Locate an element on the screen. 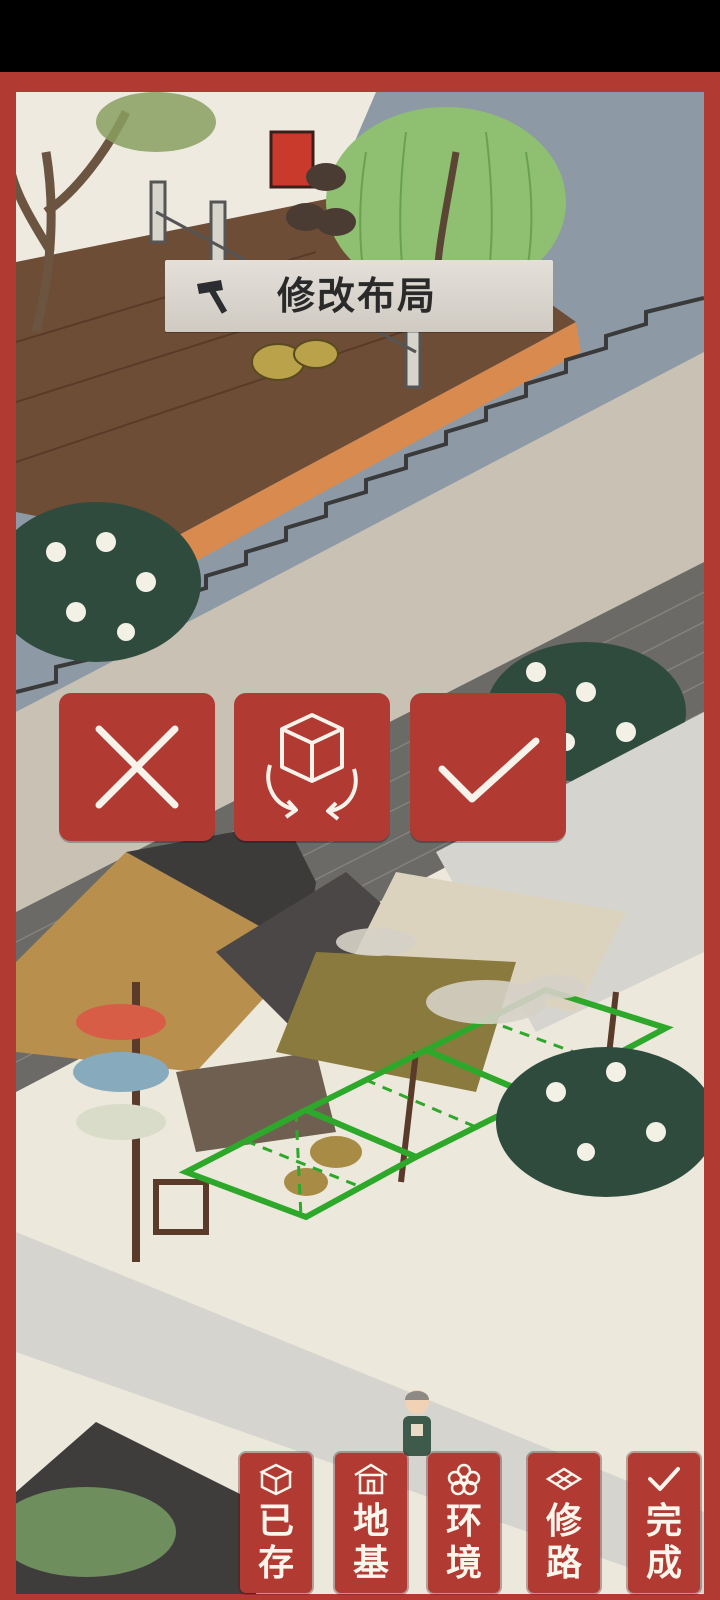 This screenshot has width=720, height=1600. mode-banner-label: 修改布局 is located at coordinates (357, 295).